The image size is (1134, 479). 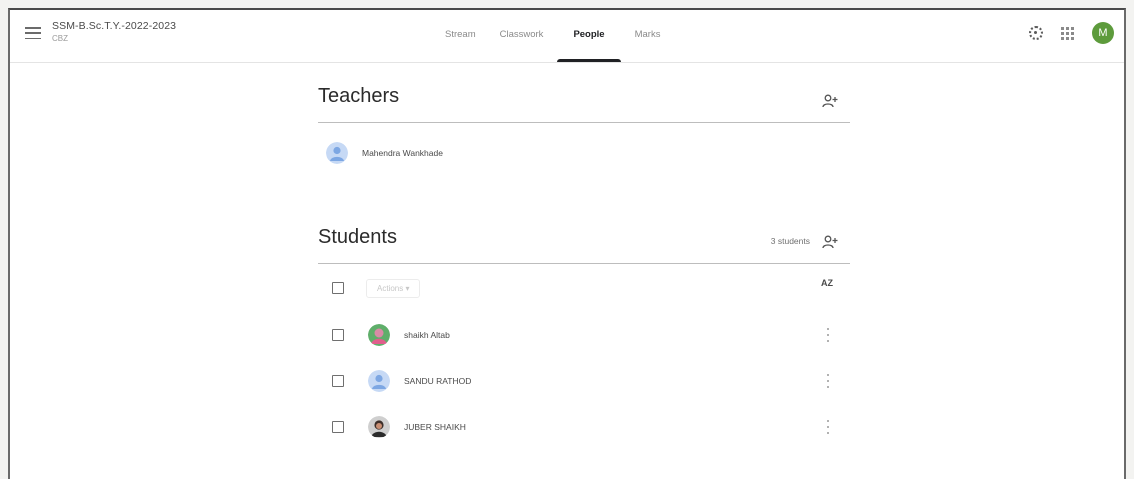 I want to click on student-name: JUBER SHAIKH, so click(x=435, y=427).